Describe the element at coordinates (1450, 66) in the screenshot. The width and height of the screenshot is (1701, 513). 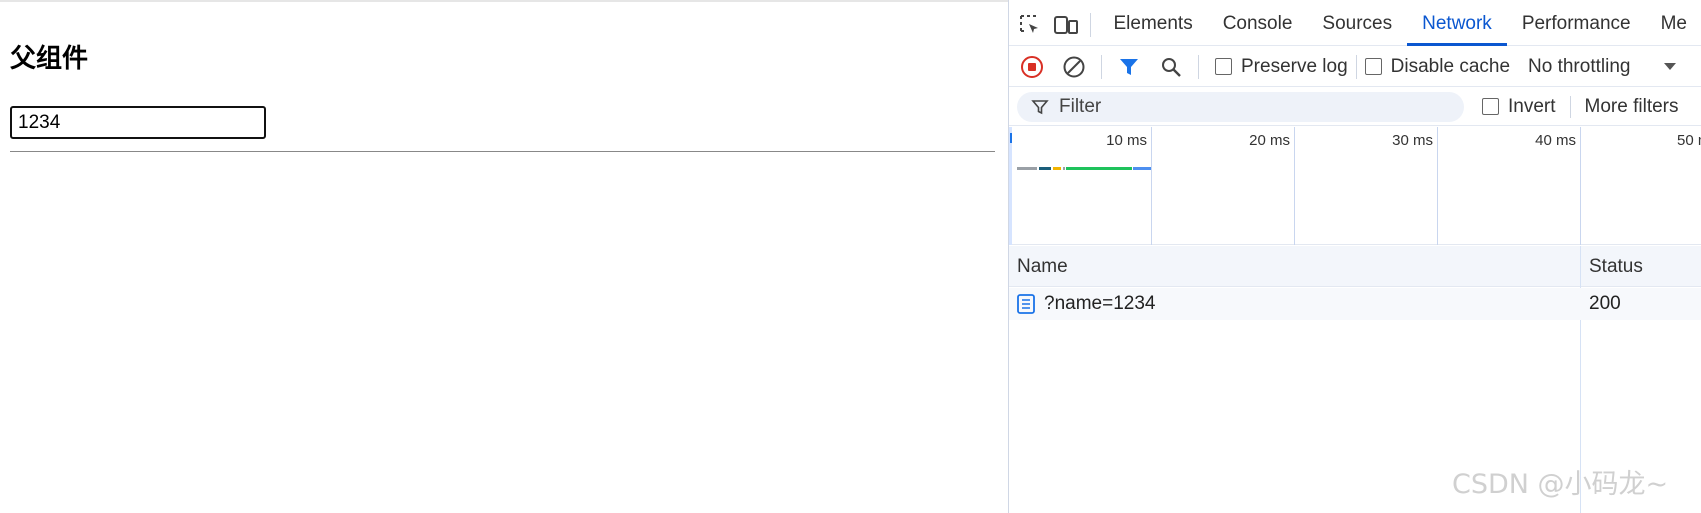
I see `disable-cache-label: Disable cache` at that location.